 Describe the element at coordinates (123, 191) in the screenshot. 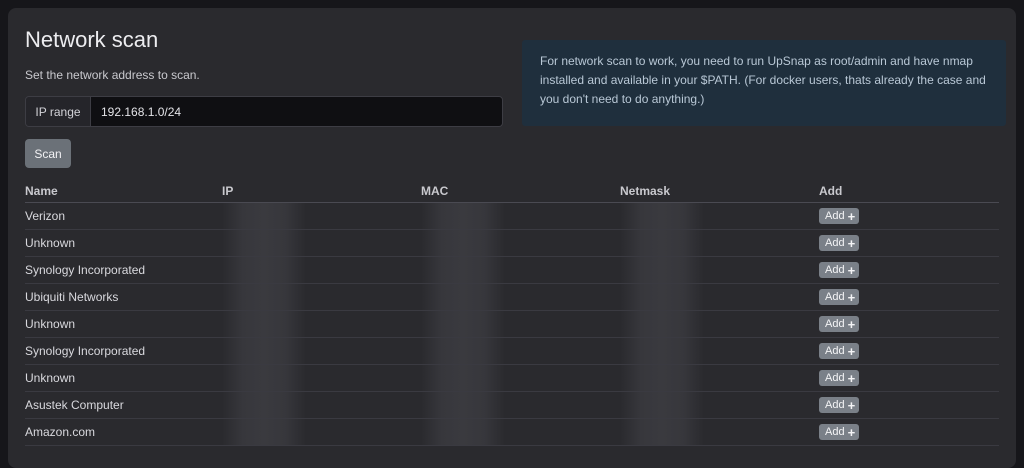

I see `header-name: Name` at that location.